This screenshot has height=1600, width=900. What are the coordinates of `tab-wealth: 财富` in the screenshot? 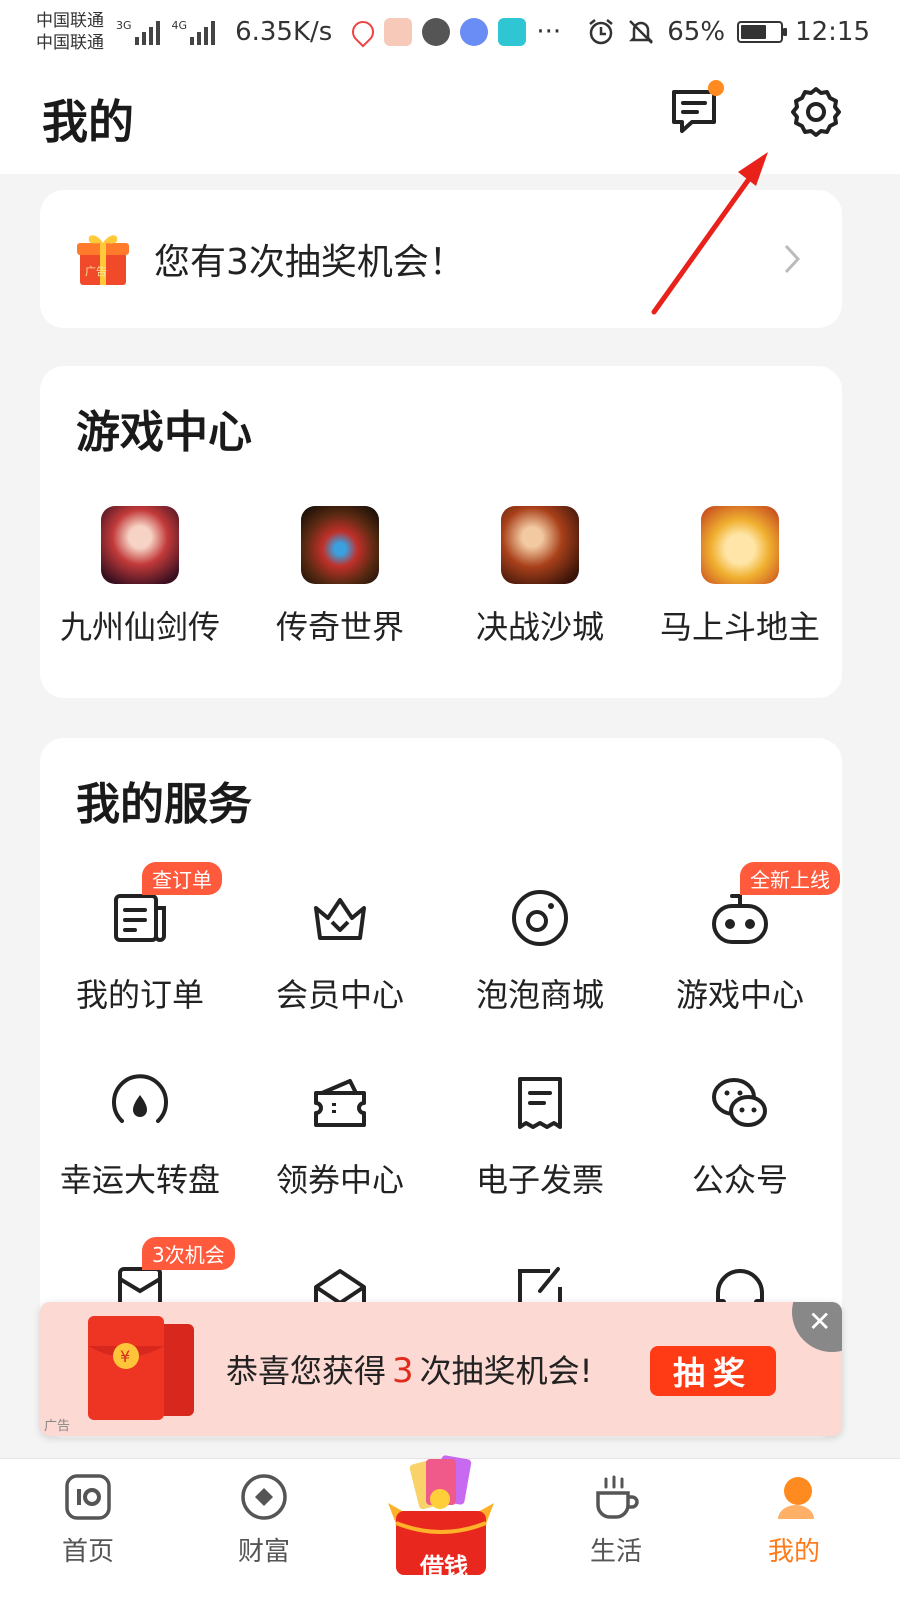 It's located at (264, 1520).